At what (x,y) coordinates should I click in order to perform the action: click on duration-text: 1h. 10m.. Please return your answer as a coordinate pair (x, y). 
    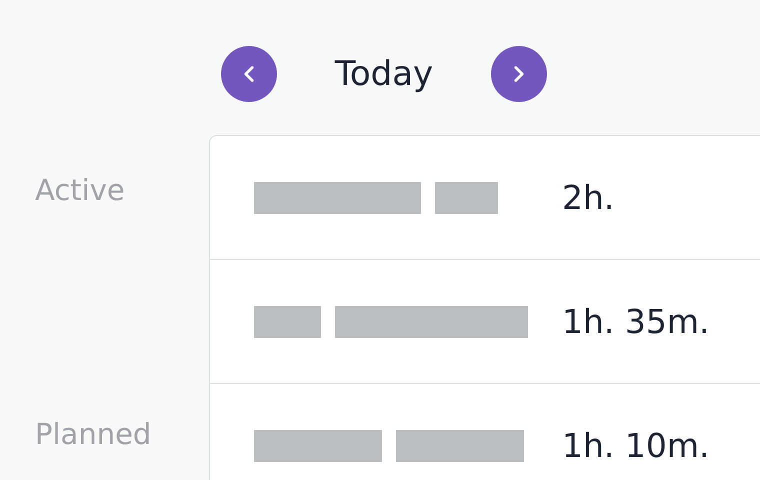
    Looking at the image, I should click on (636, 445).